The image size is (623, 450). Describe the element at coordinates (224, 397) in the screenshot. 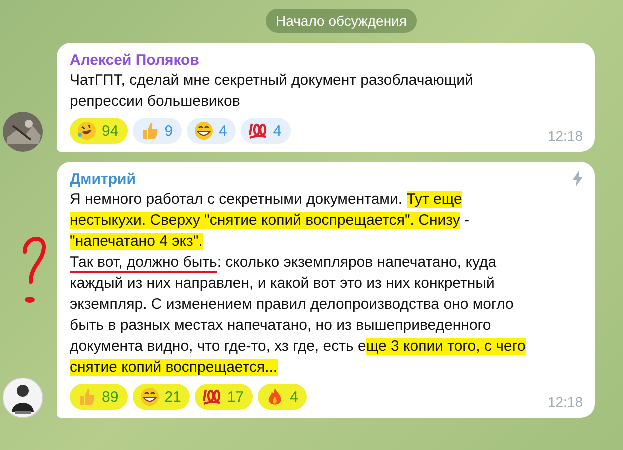

I see `reaction-button: 17` at that location.